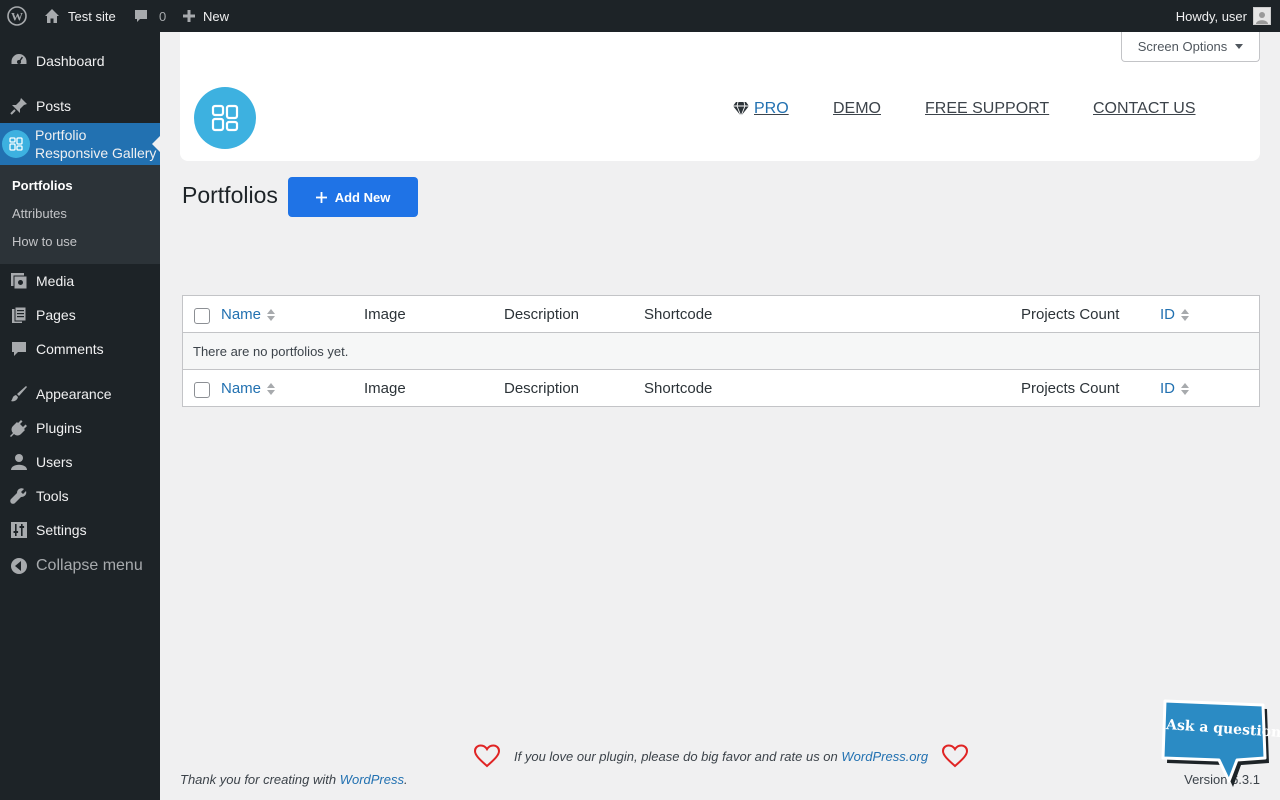 The width and height of the screenshot is (1280, 800). What do you see at coordinates (857, 109) in the screenshot?
I see `demo-link: DEMO` at bounding box center [857, 109].